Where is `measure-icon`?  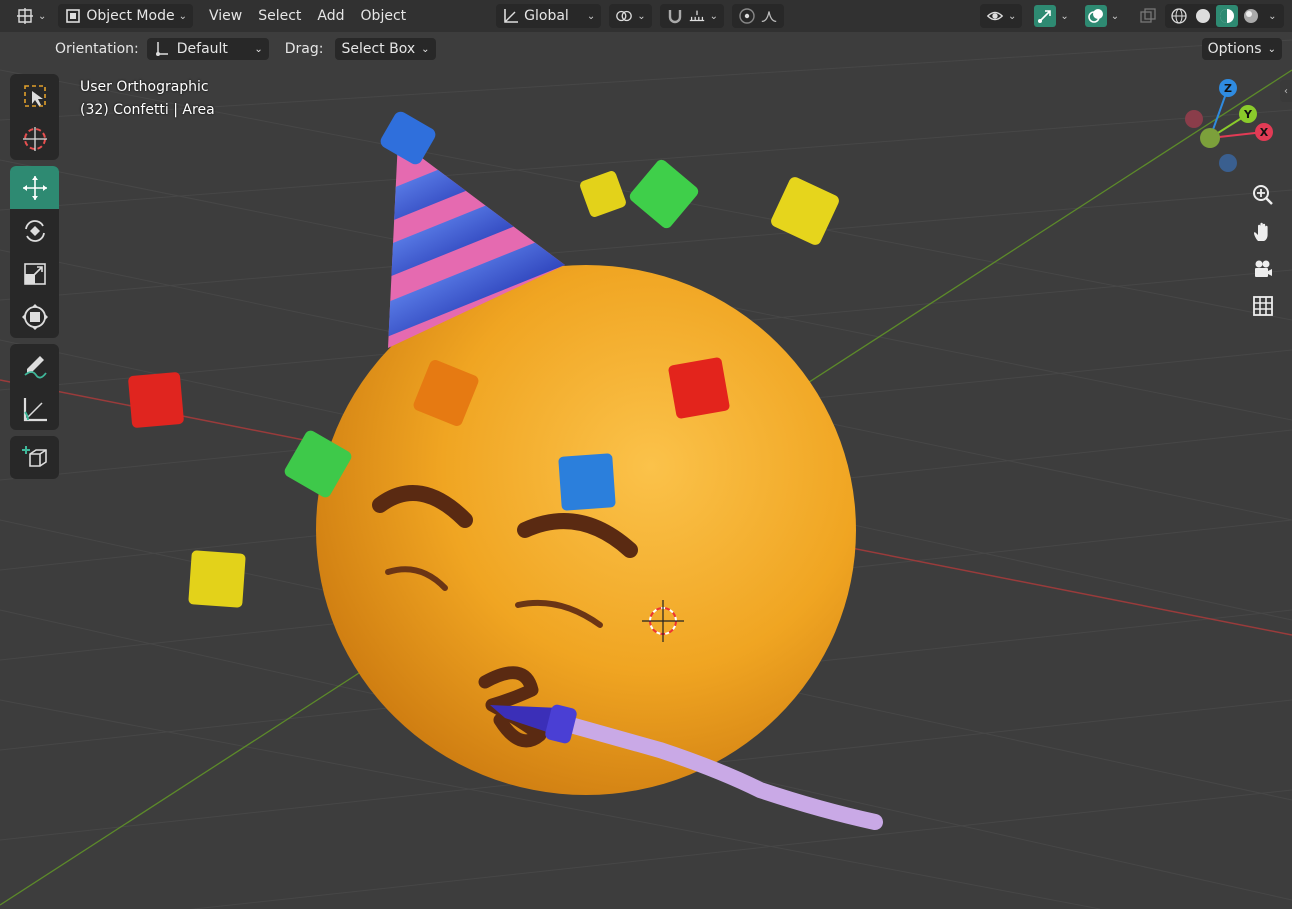 measure-icon is located at coordinates (35, 409).